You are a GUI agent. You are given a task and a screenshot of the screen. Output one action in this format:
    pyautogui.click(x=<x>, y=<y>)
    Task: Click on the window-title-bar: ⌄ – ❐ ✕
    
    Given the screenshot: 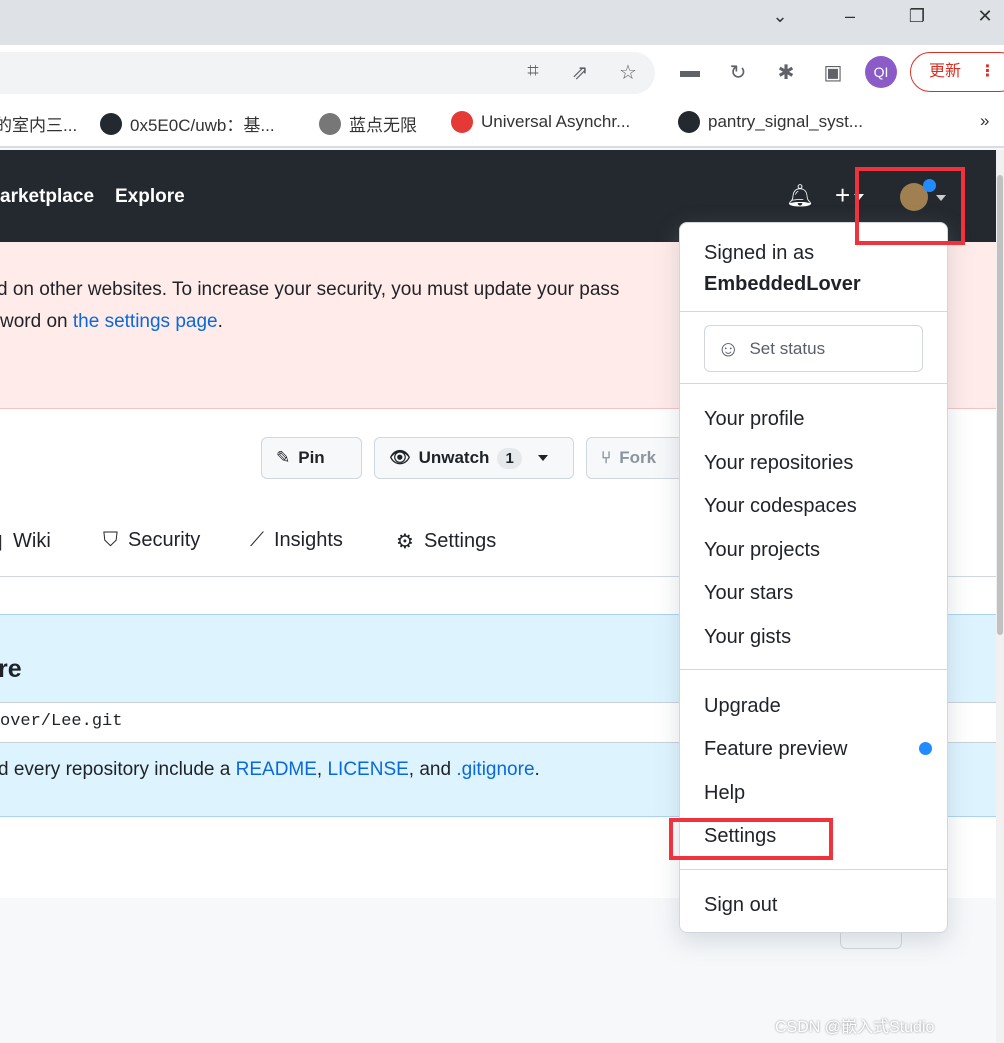 What is the action you would take?
    pyautogui.click(x=502, y=22)
    